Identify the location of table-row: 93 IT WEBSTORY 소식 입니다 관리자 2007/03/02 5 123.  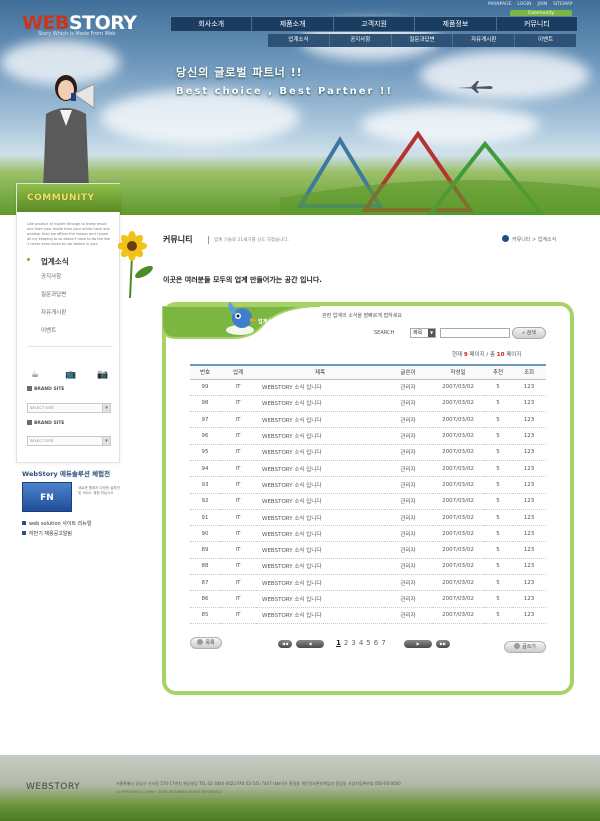
(368, 485).